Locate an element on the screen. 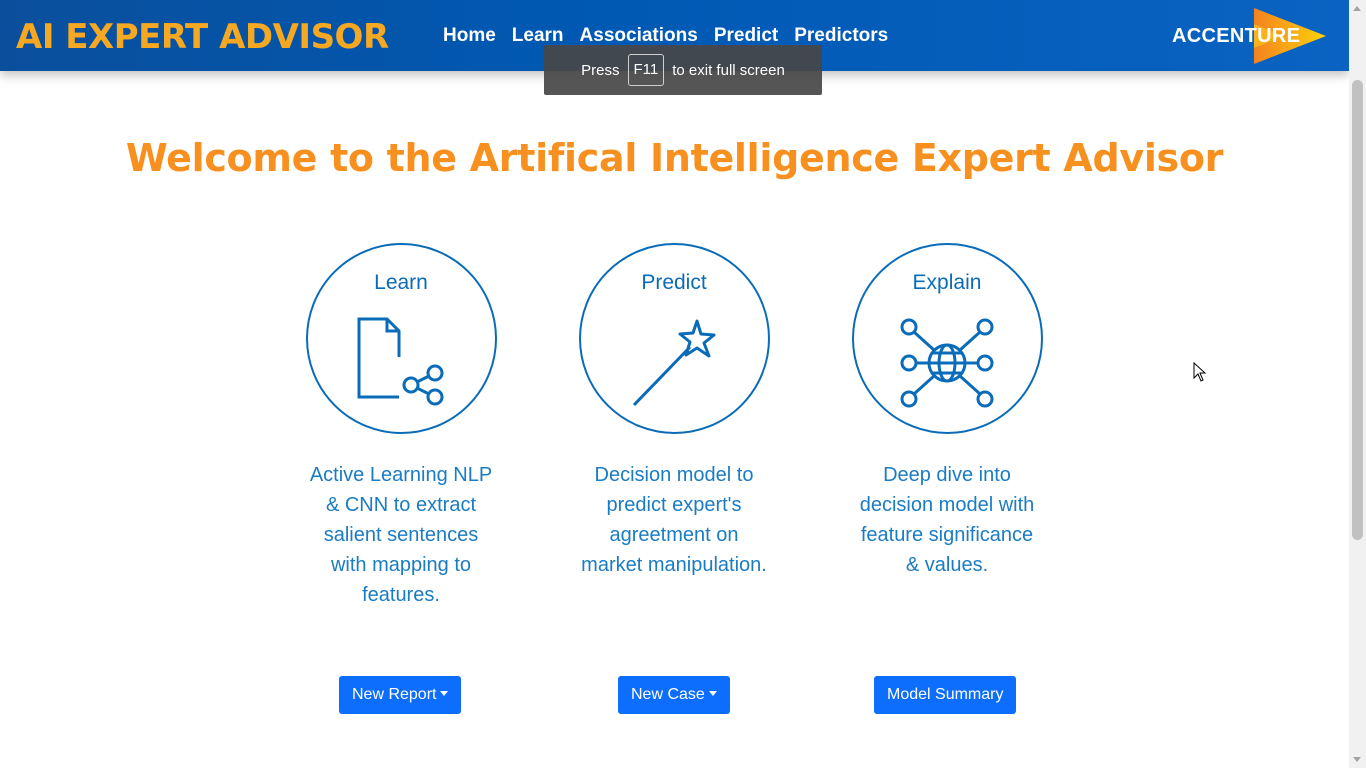  toast-prefix: Press is located at coordinates (600, 70).